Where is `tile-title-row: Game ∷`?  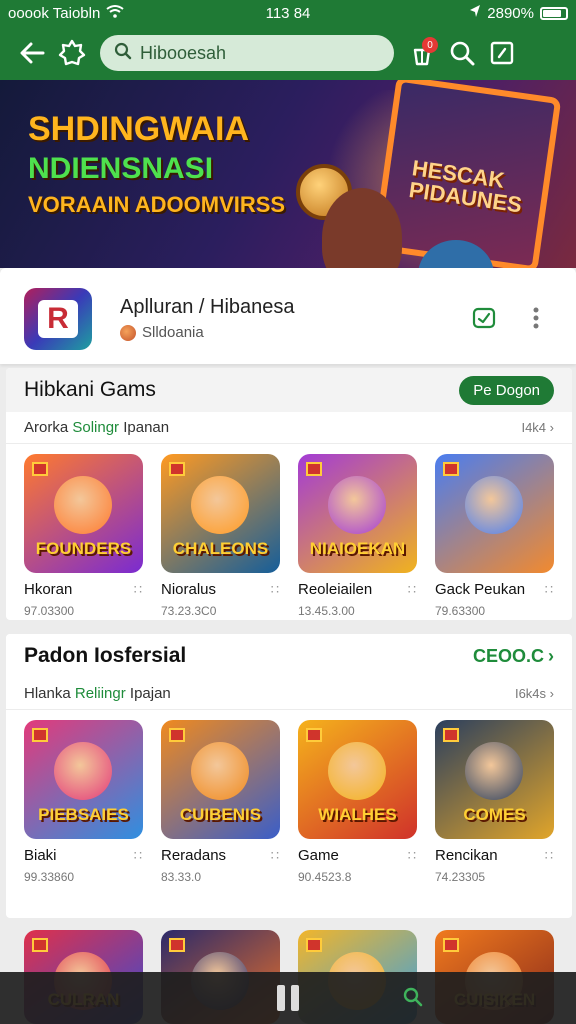
tile-title-row: Game ∷ is located at coordinates (357, 855).